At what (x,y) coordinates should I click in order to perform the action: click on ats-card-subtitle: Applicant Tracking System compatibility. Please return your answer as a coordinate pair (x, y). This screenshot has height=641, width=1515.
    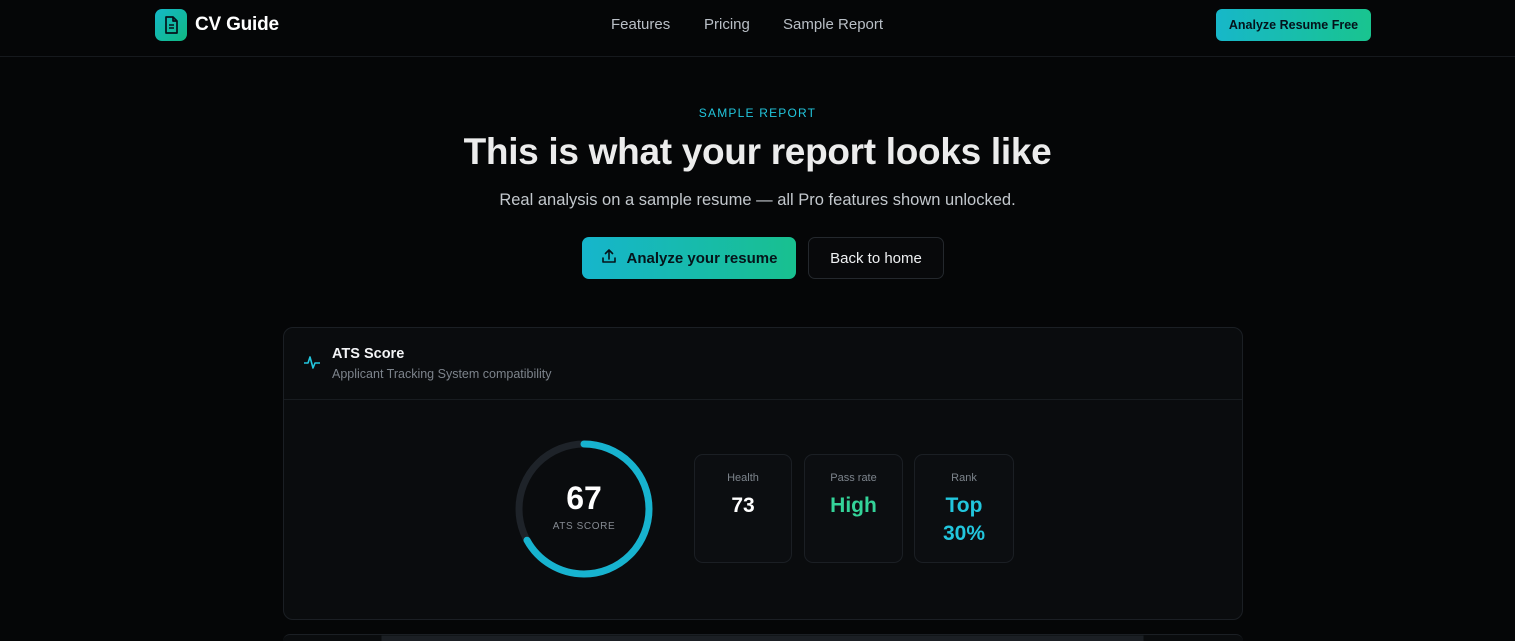
    Looking at the image, I should click on (442, 374).